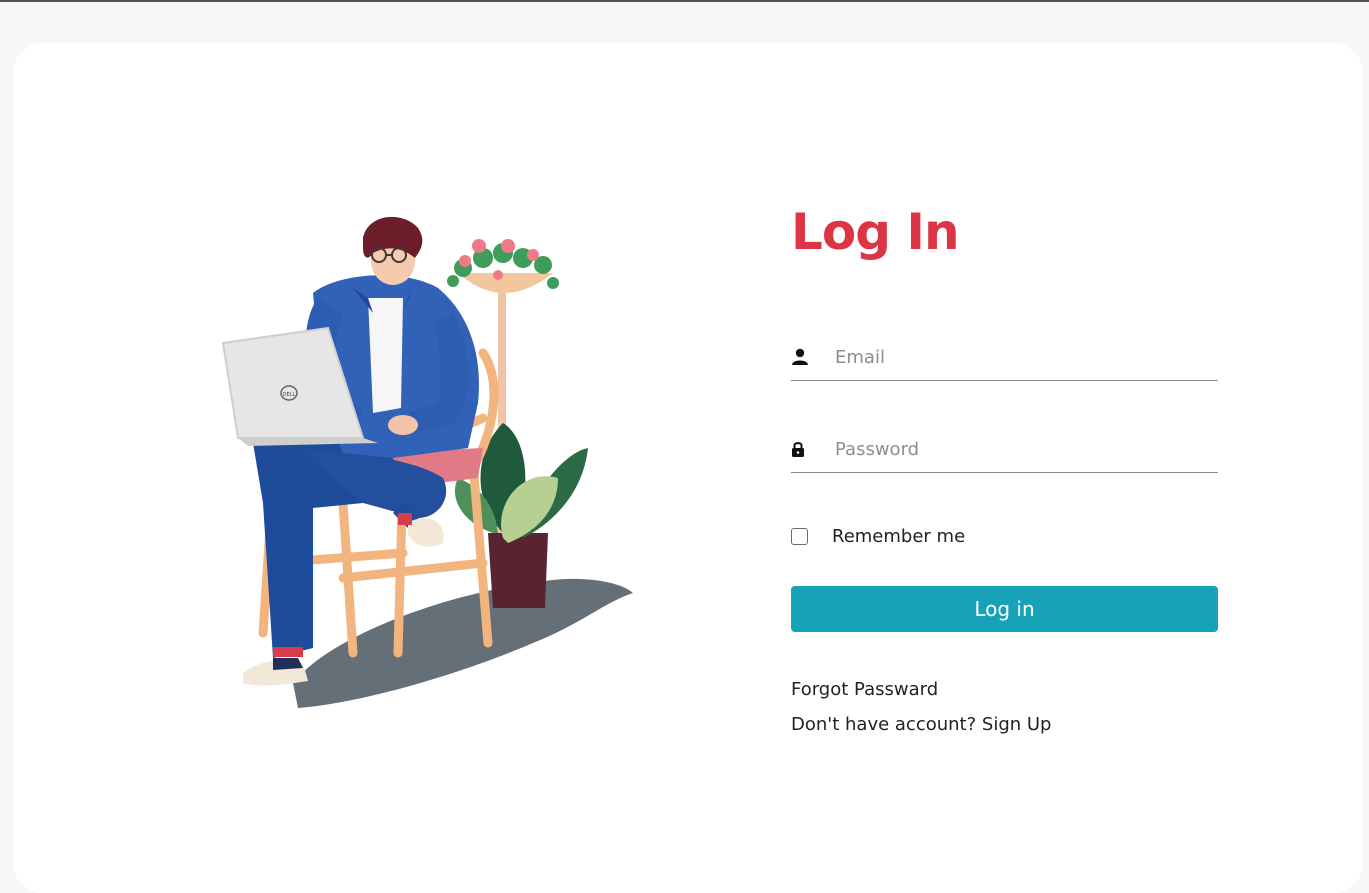  I want to click on lock-icon, so click(801, 449).